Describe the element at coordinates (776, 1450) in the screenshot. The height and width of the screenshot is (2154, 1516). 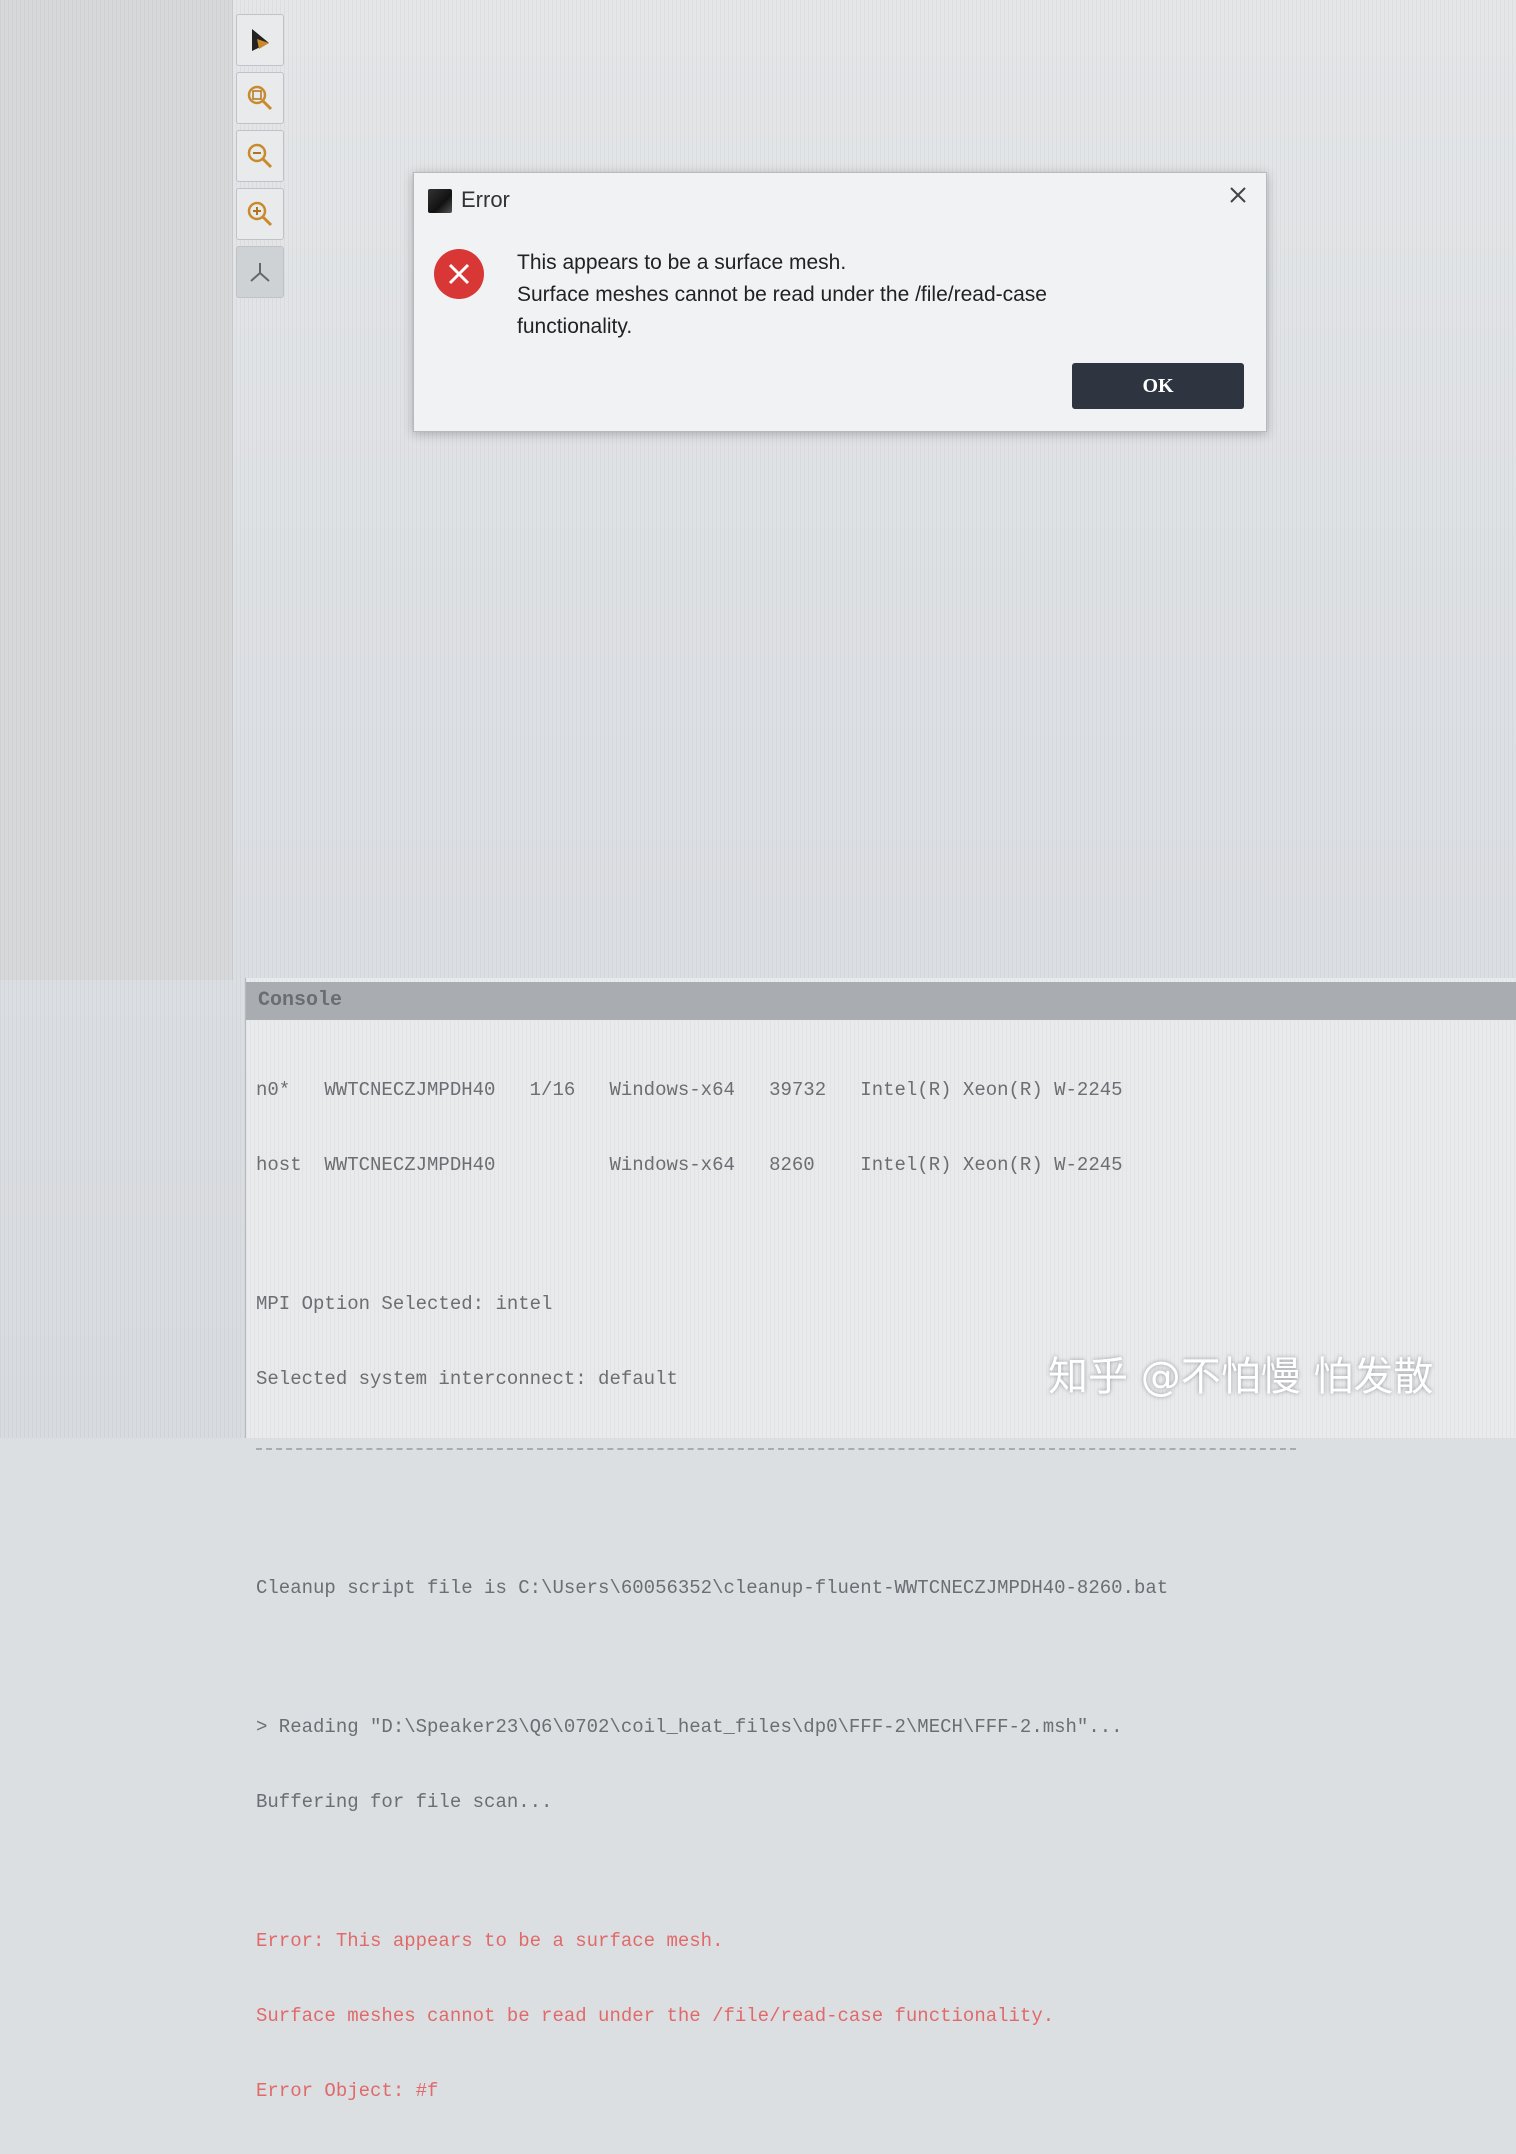
I see `console-separator` at that location.